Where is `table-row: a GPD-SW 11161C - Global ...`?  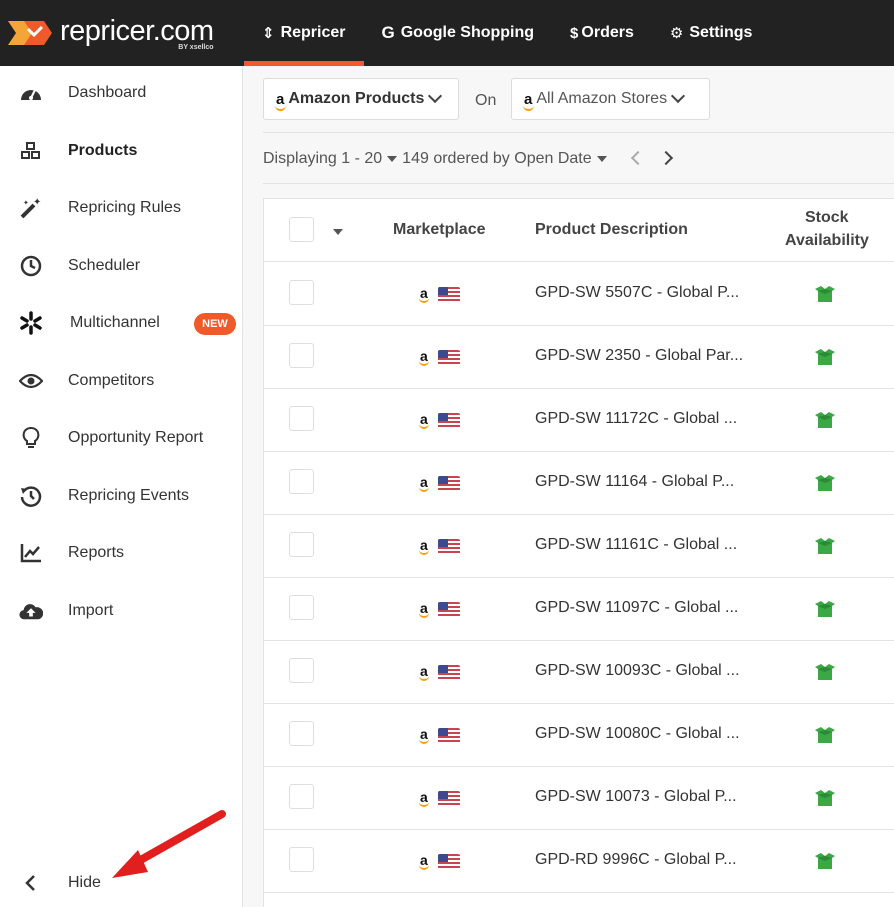 table-row: a GPD-SW 11161C - Global ... is located at coordinates (579, 546).